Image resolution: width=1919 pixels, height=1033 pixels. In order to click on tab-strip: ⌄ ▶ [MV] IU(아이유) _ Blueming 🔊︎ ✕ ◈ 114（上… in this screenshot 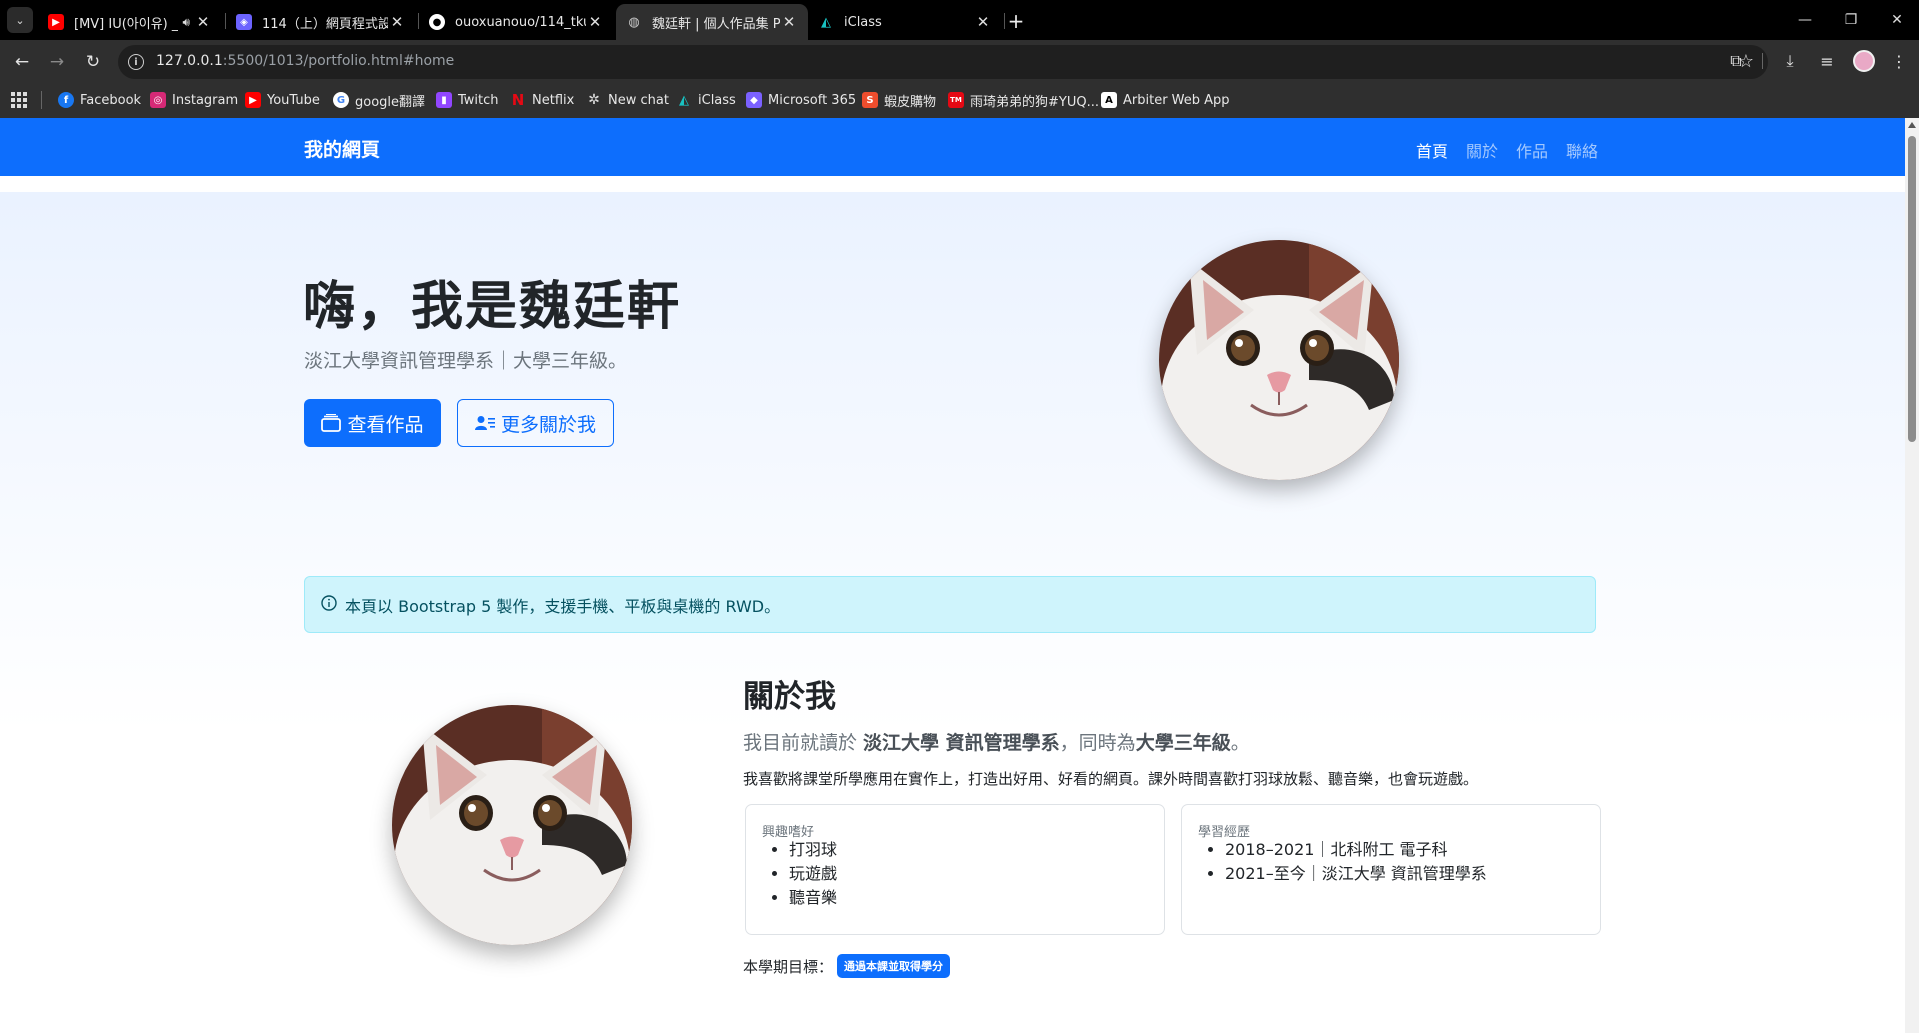, I will do `click(959, 20)`.